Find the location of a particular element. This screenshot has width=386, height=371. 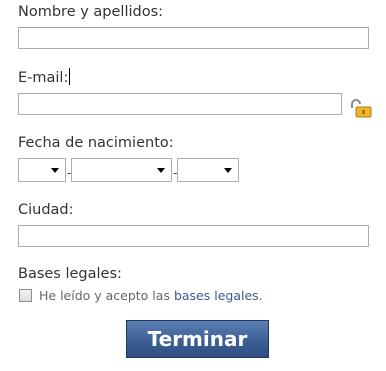

email-label-text: E-mail: is located at coordinates (43, 78).